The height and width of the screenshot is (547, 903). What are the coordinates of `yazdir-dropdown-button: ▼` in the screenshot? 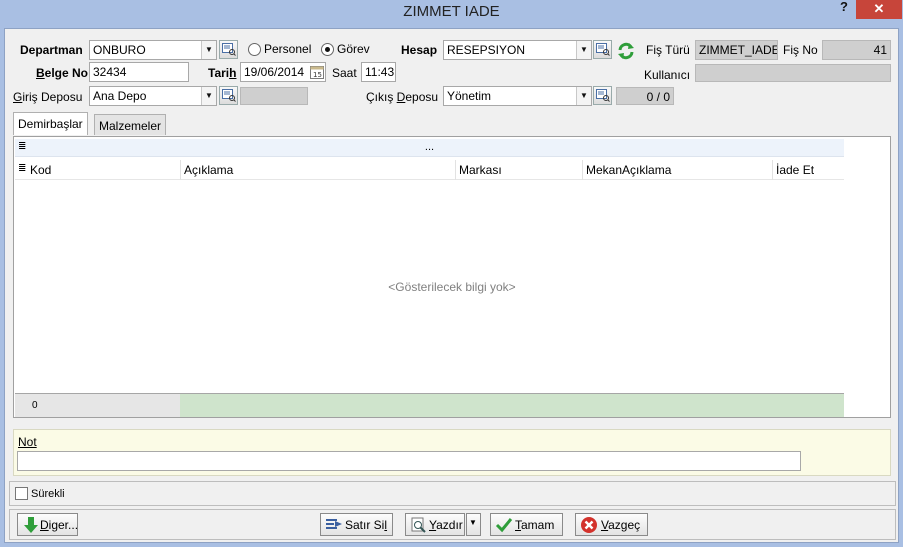 It's located at (473, 524).